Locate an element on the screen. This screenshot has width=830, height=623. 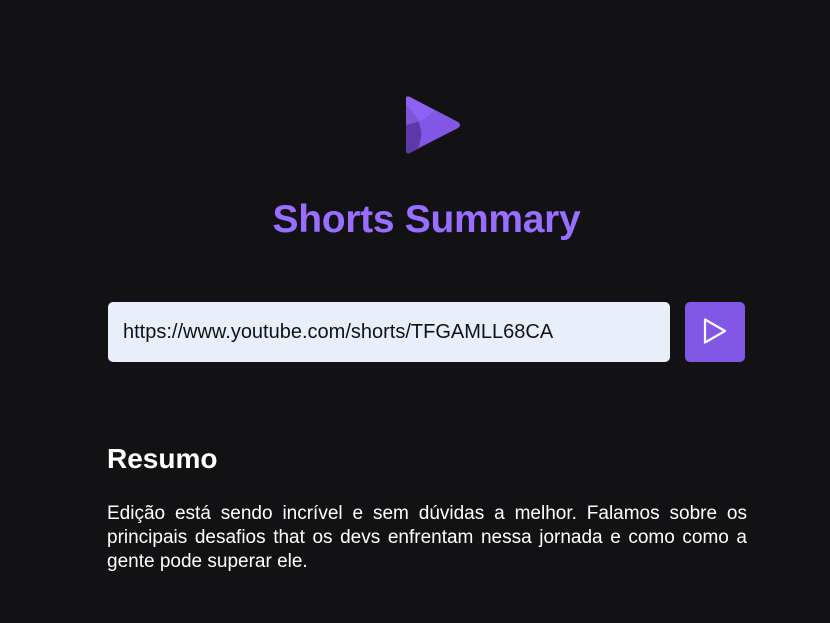
search-form is located at coordinates (426, 332).